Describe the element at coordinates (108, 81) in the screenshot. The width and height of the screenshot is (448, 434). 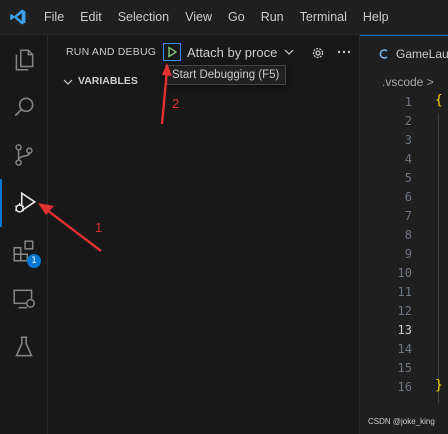
I see `variables-section-label: VARIABLES` at that location.